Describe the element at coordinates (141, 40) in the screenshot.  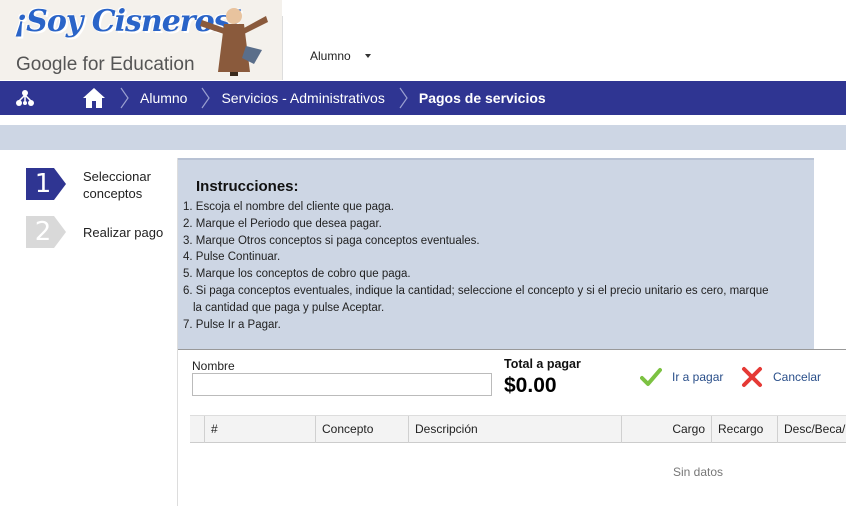
I see `school-logo: ¡Soy Cisneros! Google for Education` at that location.